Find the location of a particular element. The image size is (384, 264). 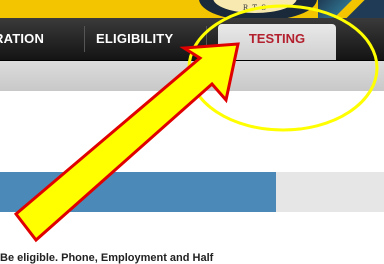

nav-item-eligibility: ELIGIBILITY is located at coordinates (134, 39).